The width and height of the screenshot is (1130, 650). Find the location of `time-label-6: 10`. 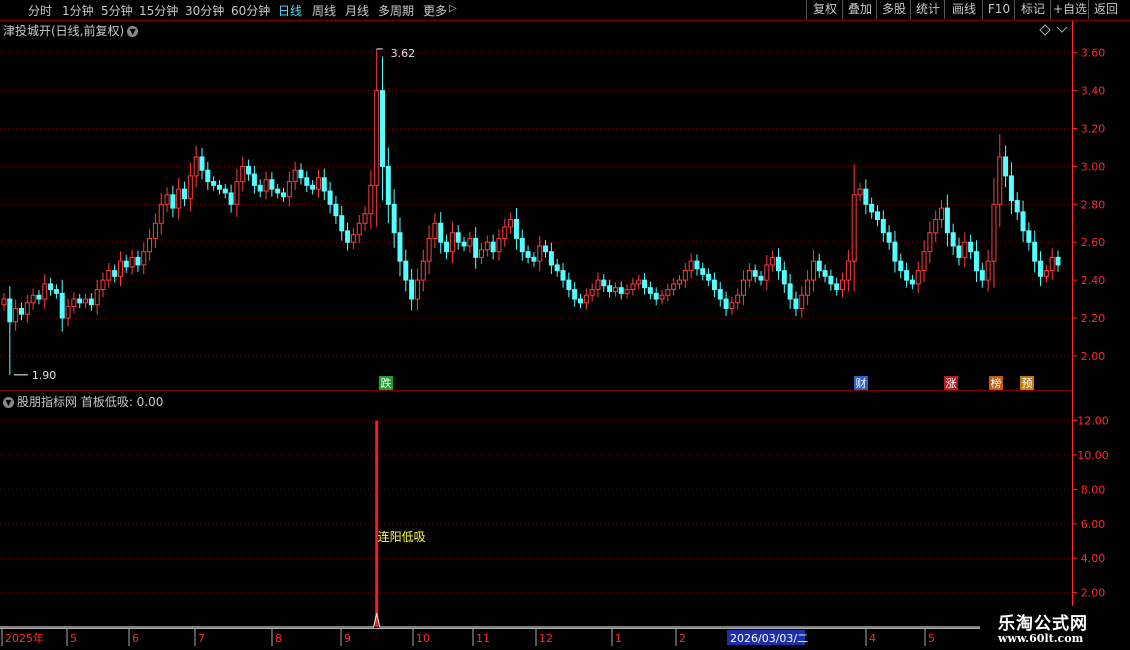

time-label-6: 10 is located at coordinates (423, 638).